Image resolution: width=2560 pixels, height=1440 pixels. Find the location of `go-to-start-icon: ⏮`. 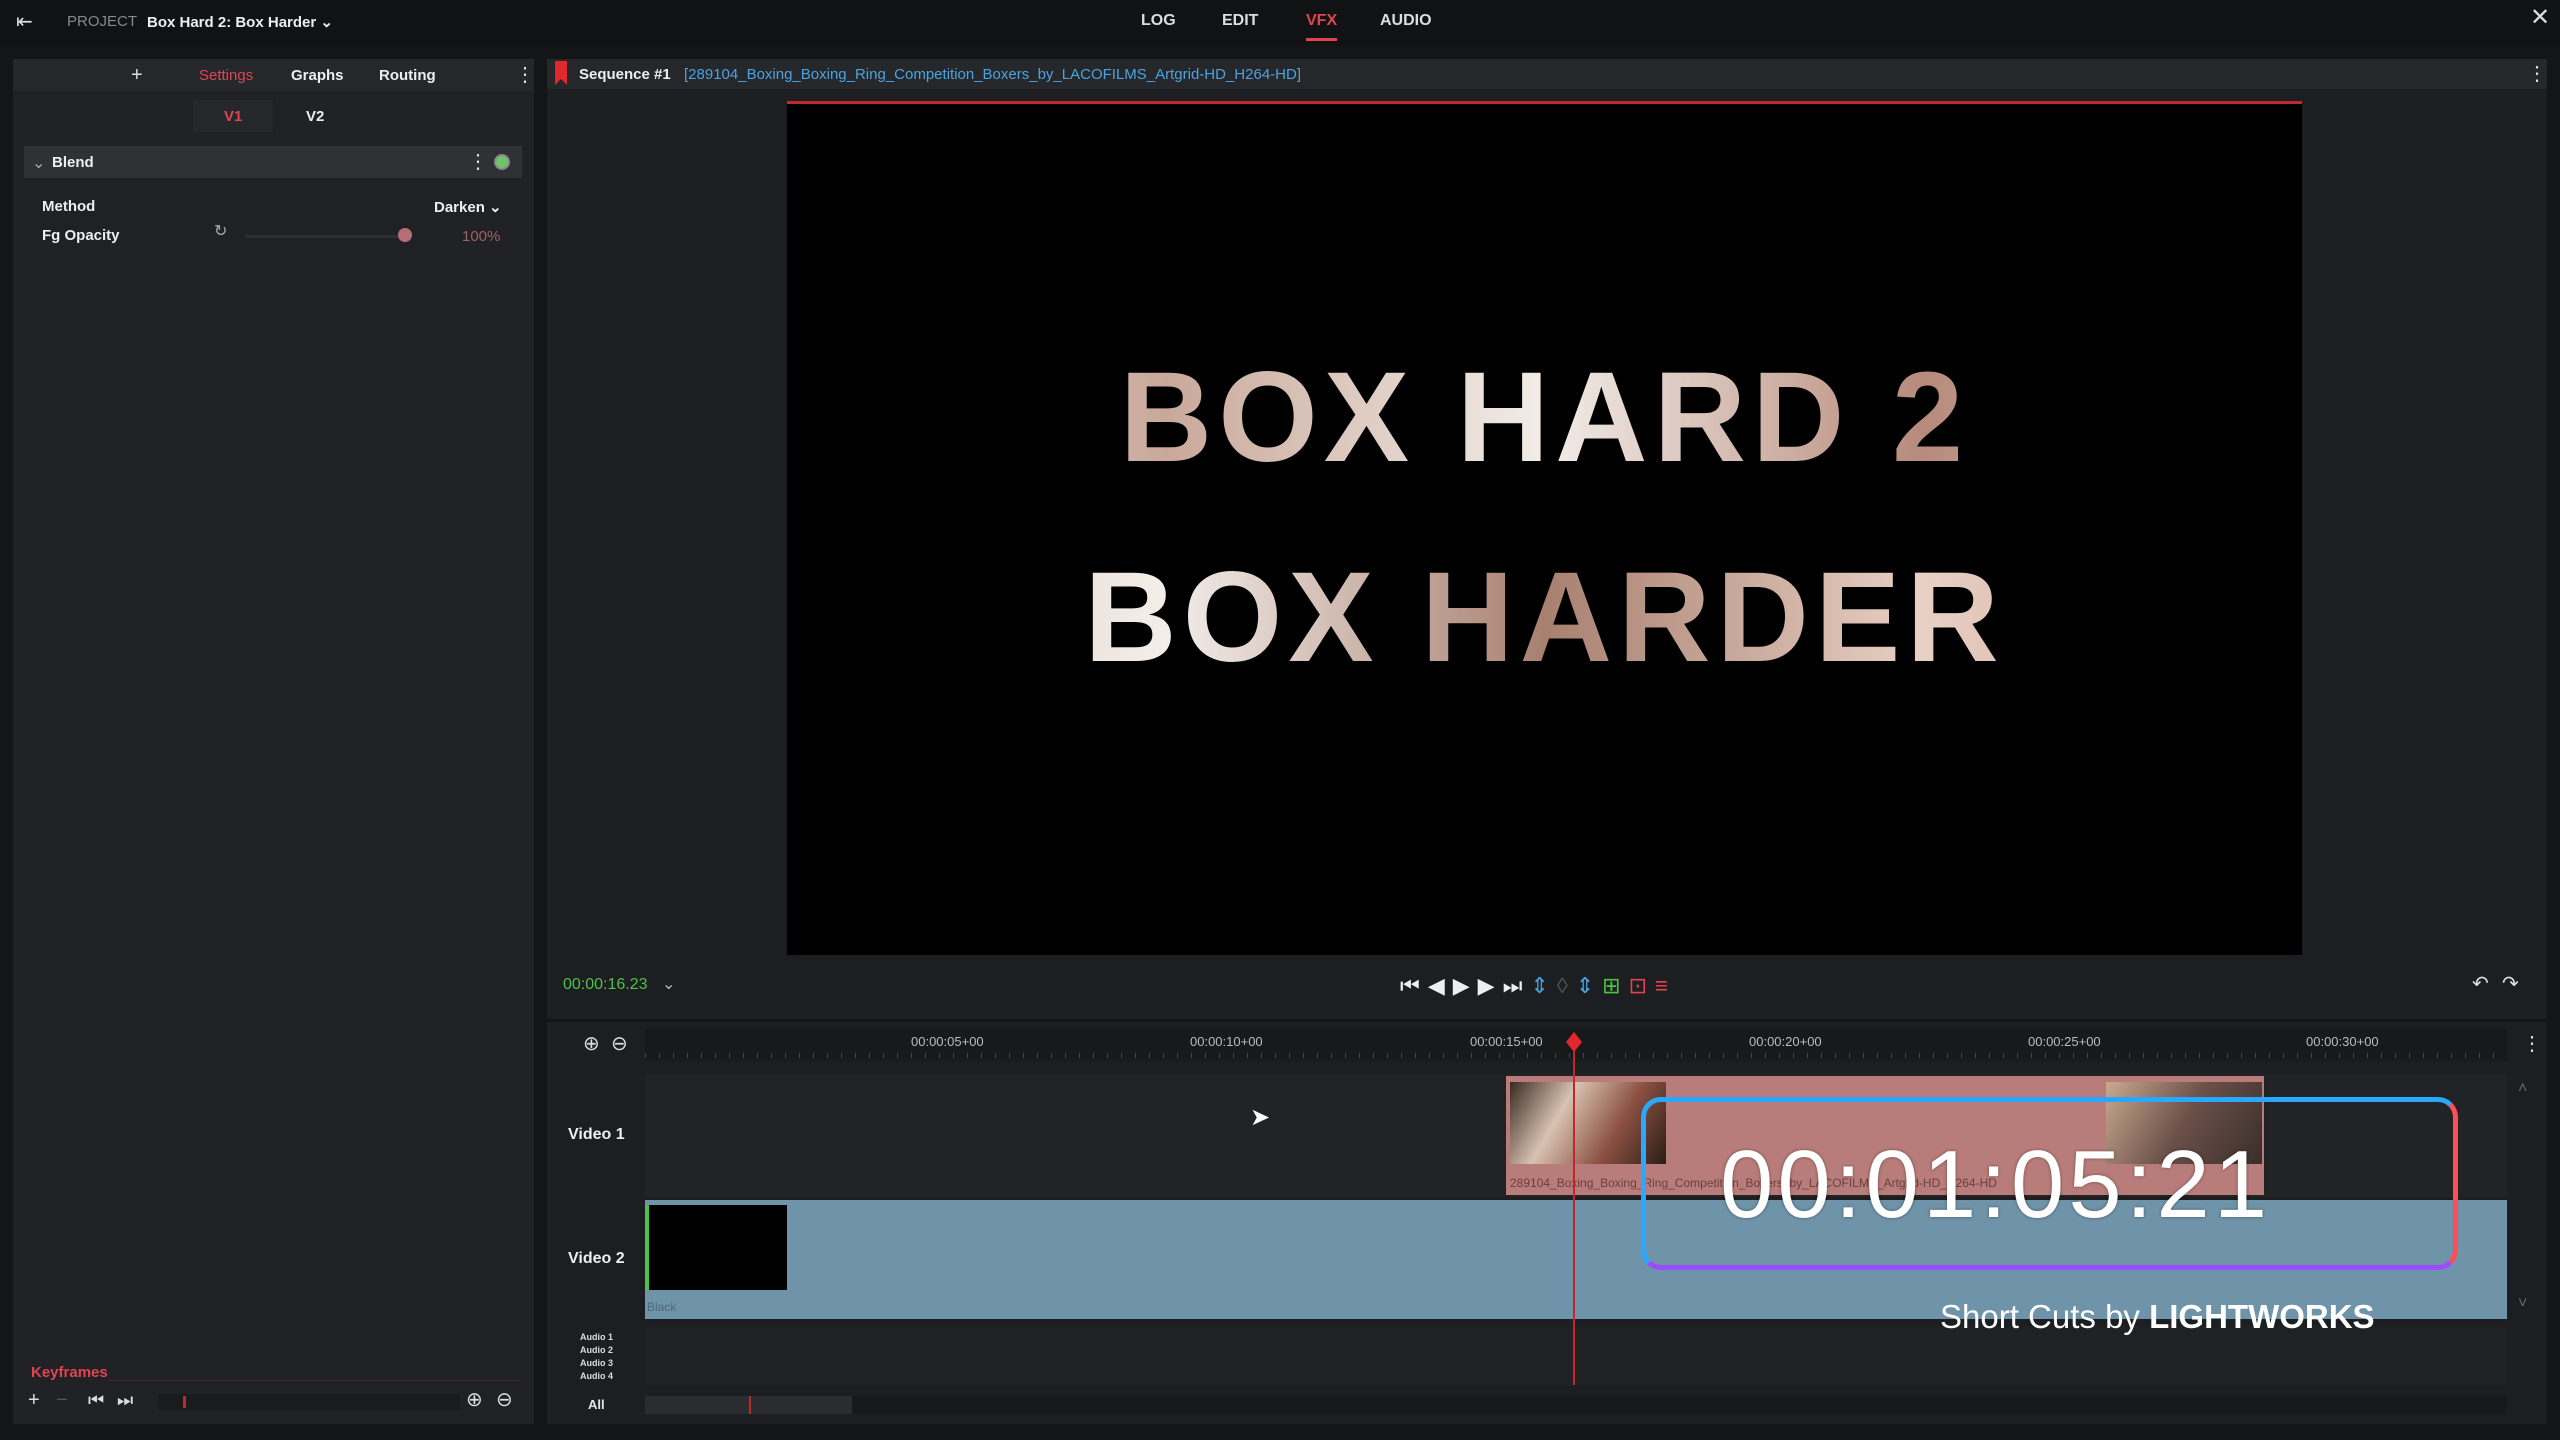

go-to-start-icon: ⏮ is located at coordinates (1410, 986).